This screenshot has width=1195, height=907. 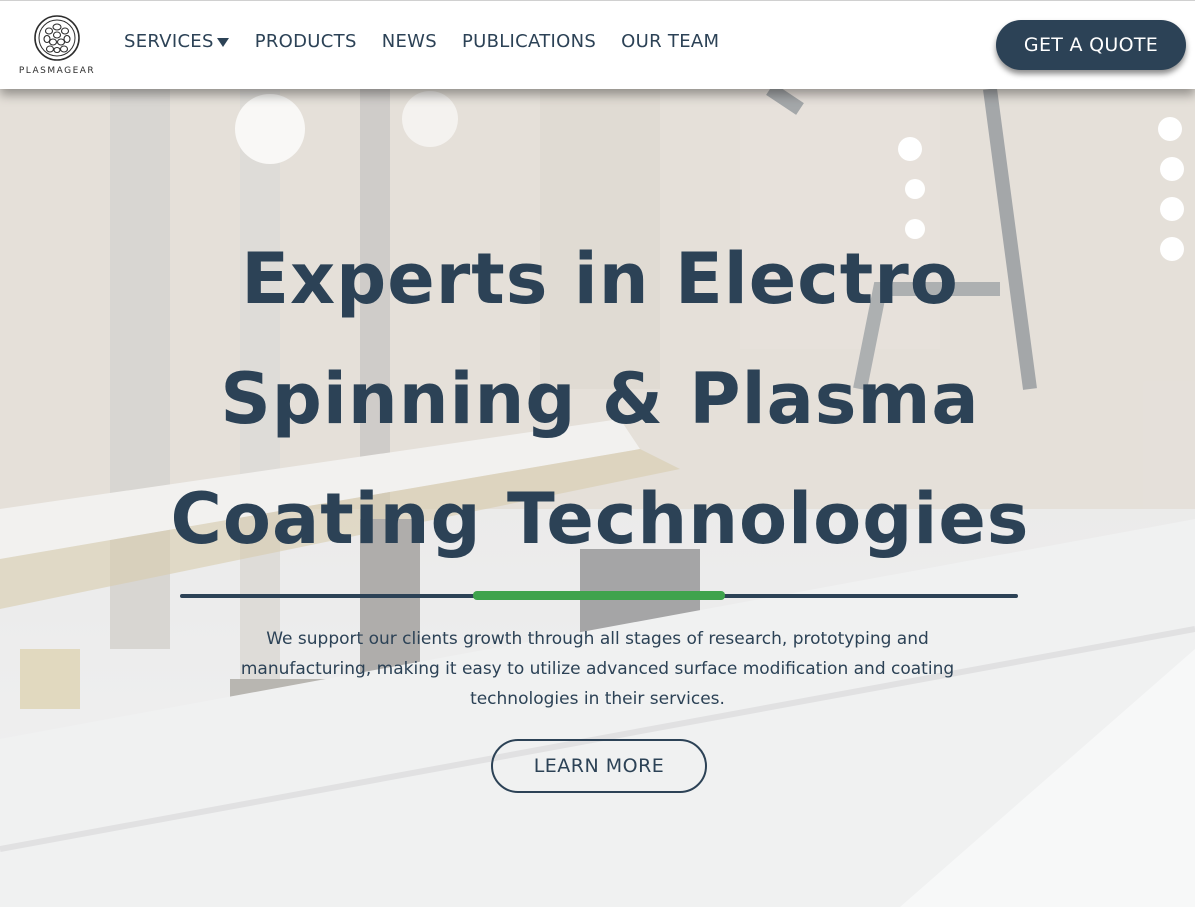 I want to click on nav-item-news: NEWS, so click(x=409, y=41).